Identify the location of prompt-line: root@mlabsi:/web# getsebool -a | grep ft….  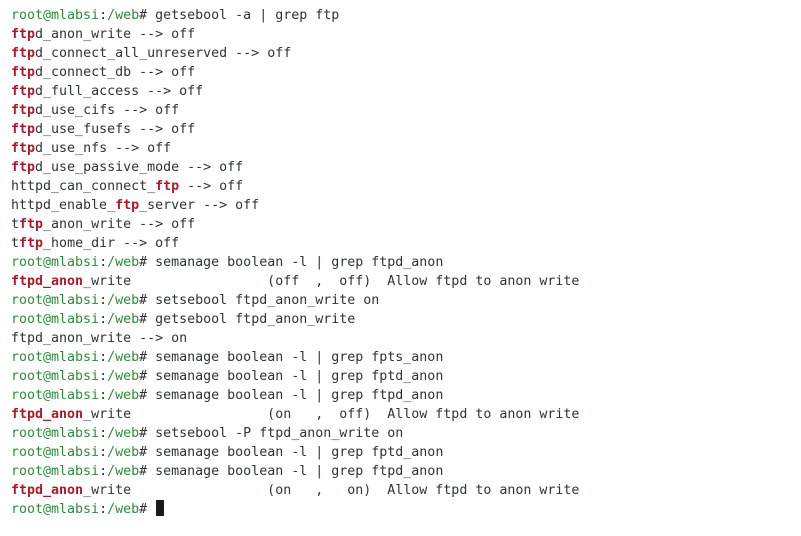
(406, 15).